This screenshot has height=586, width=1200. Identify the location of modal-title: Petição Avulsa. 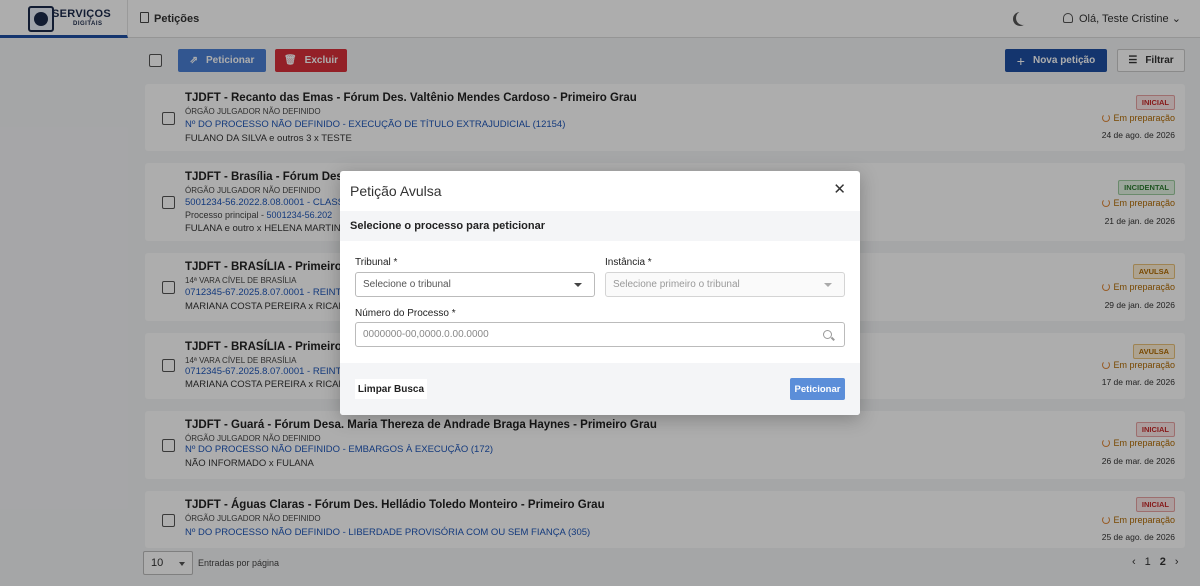
(396, 191).